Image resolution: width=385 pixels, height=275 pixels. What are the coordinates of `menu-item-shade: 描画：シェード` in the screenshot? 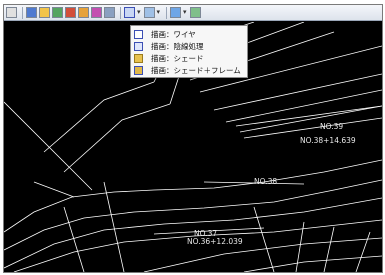 It's located at (189, 58).